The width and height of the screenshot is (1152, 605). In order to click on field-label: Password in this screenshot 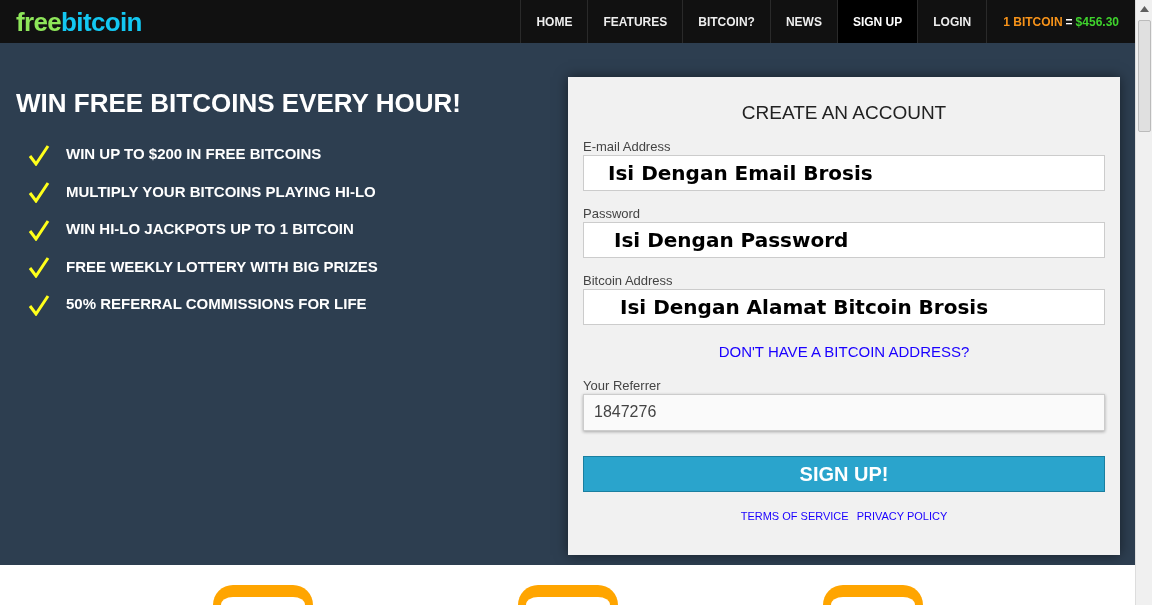, I will do `click(612, 214)`.